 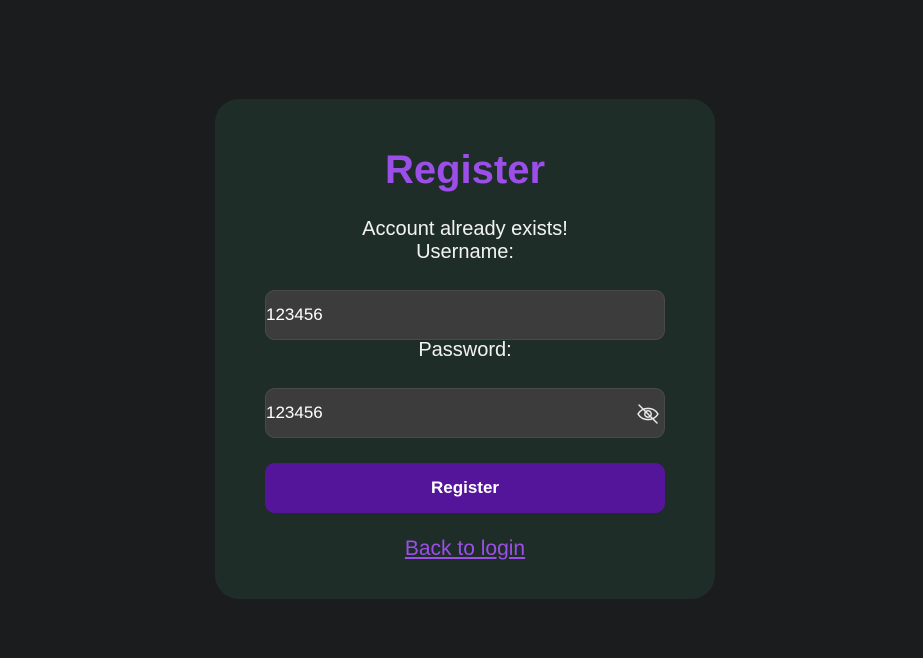 What do you see at coordinates (465, 170) in the screenshot?
I see `page-title: Register` at bounding box center [465, 170].